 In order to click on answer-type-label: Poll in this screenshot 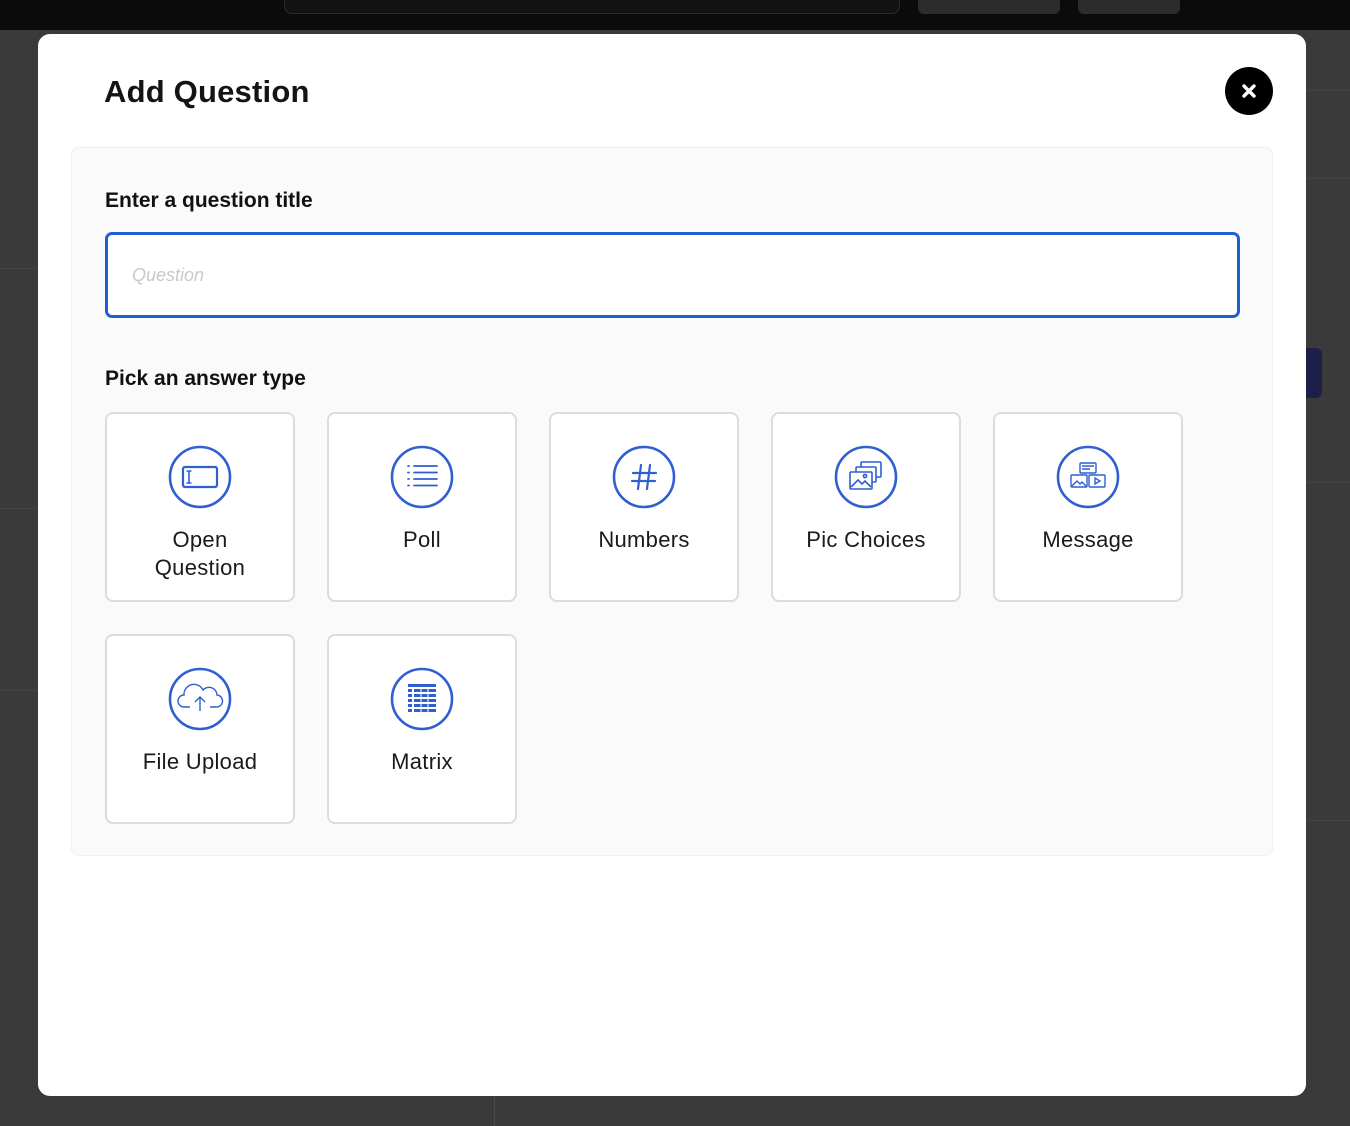, I will do `click(422, 539)`.